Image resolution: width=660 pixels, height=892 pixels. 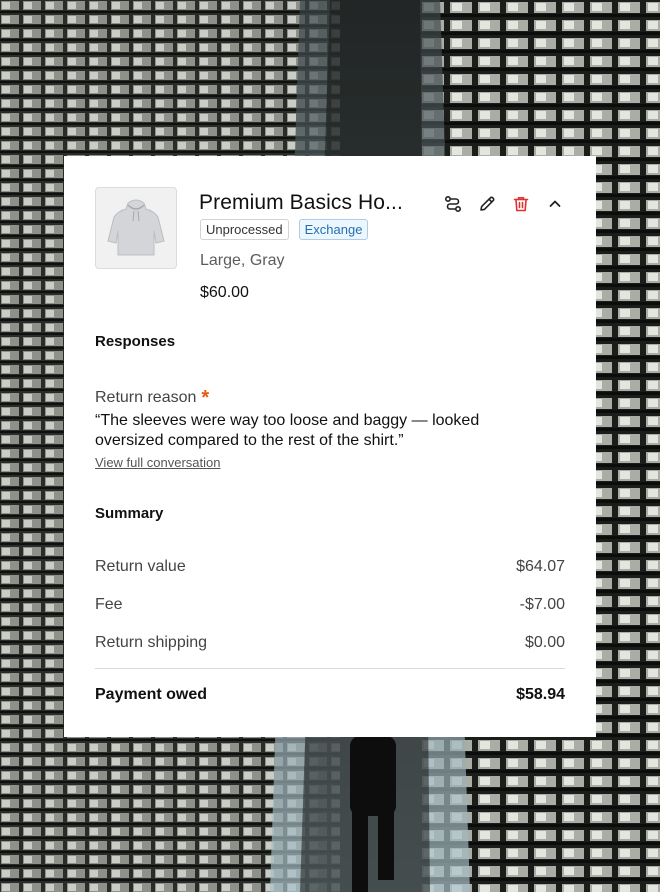 I want to click on product-thumbnail, so click(x=136, y=228).